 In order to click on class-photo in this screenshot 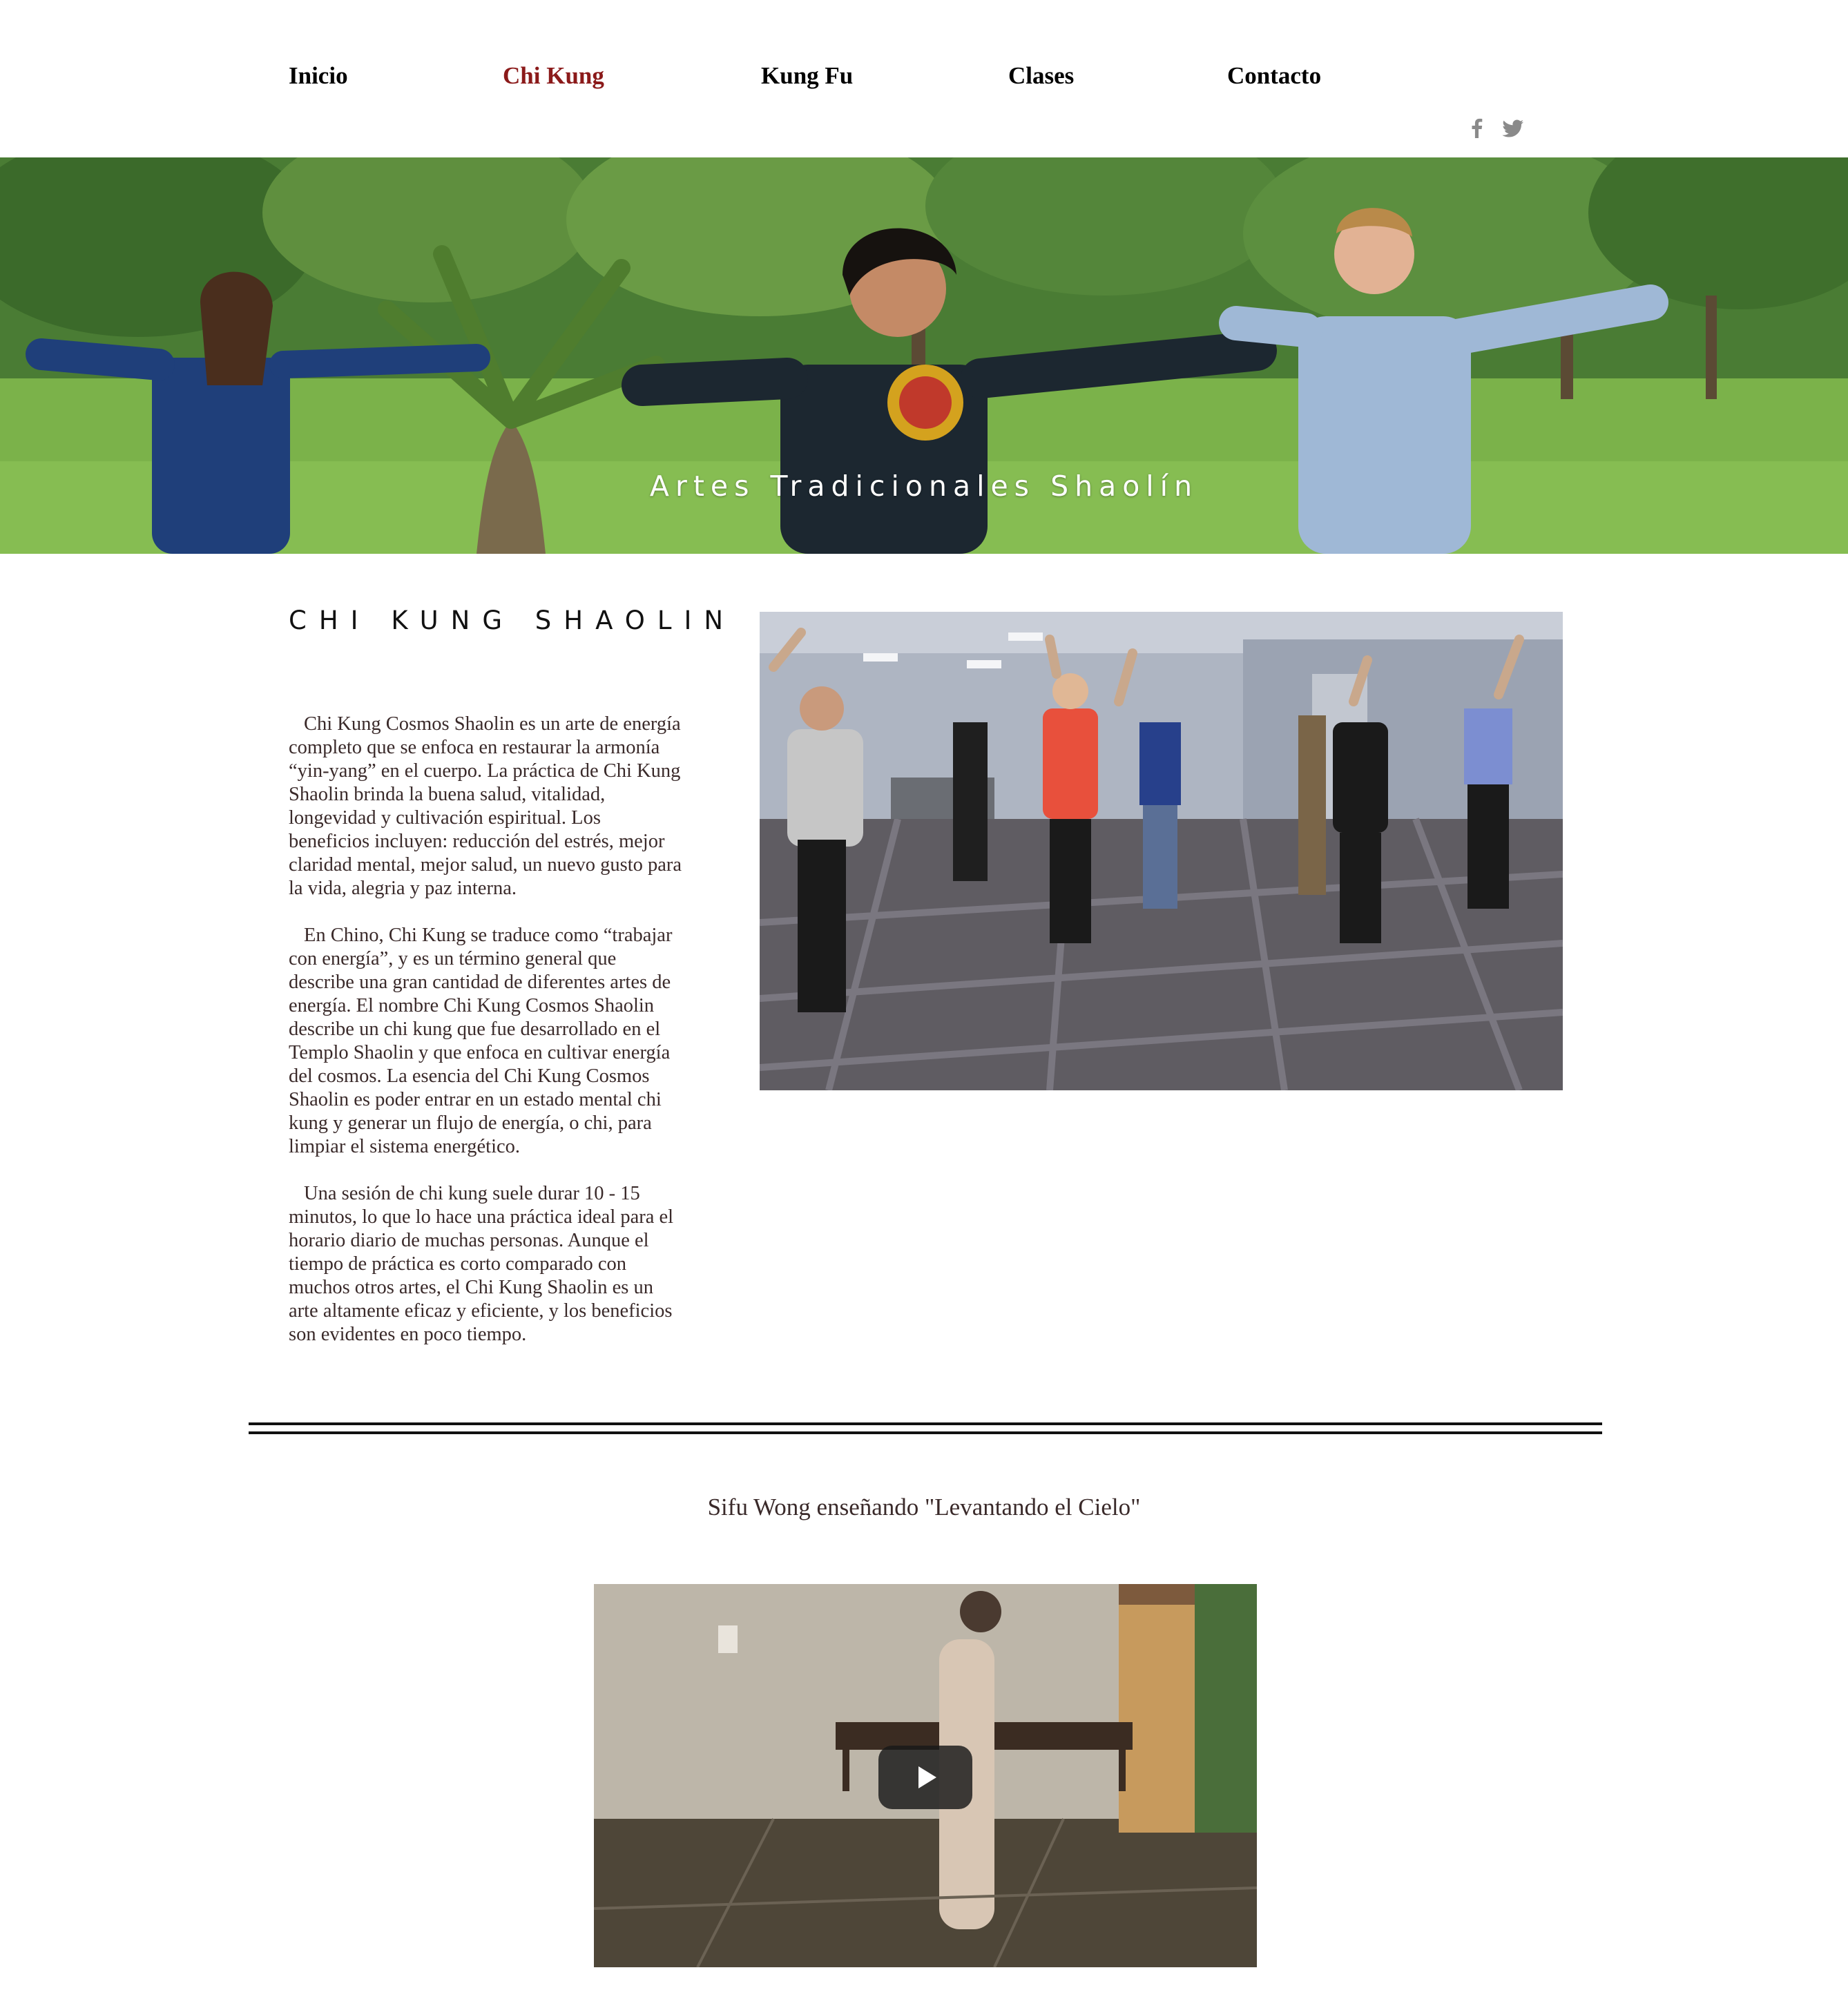, I will do `click(1161, 851)`.